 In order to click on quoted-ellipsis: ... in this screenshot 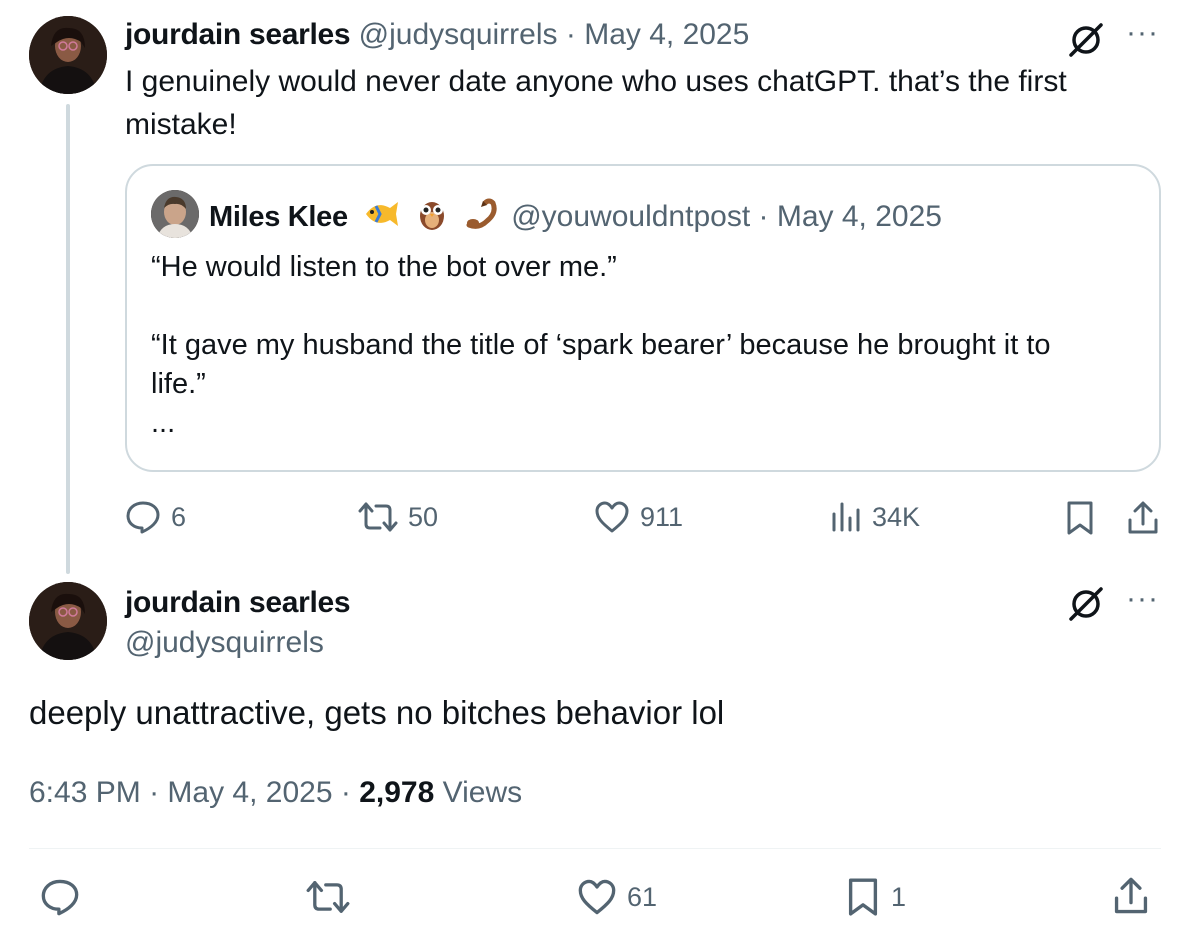, I will do `click(163, 423)`.